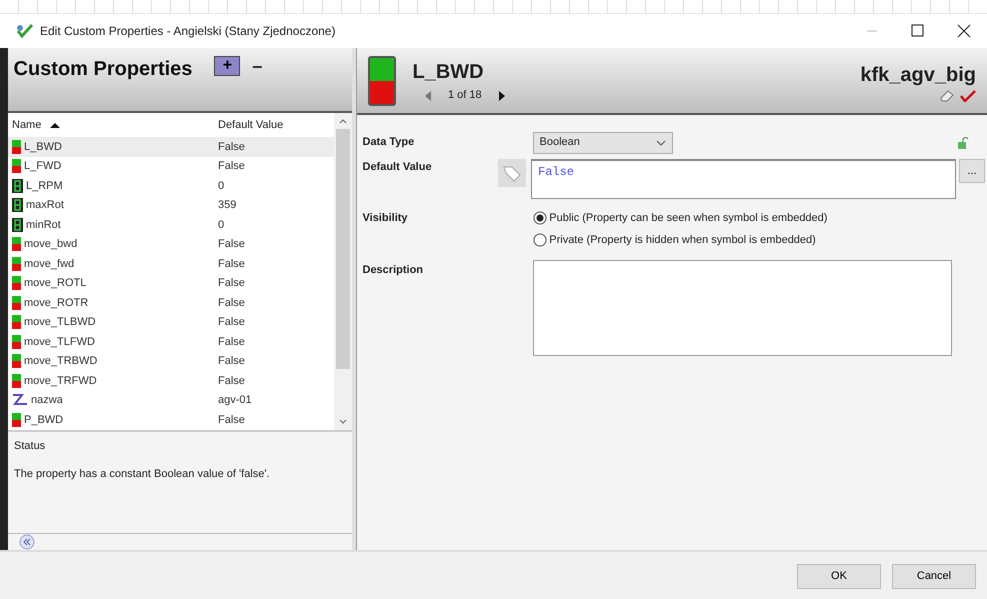 The width and height of the screenshot is (987, 599). I want to click on default-value-cell-text: 359, so click(228, 206).